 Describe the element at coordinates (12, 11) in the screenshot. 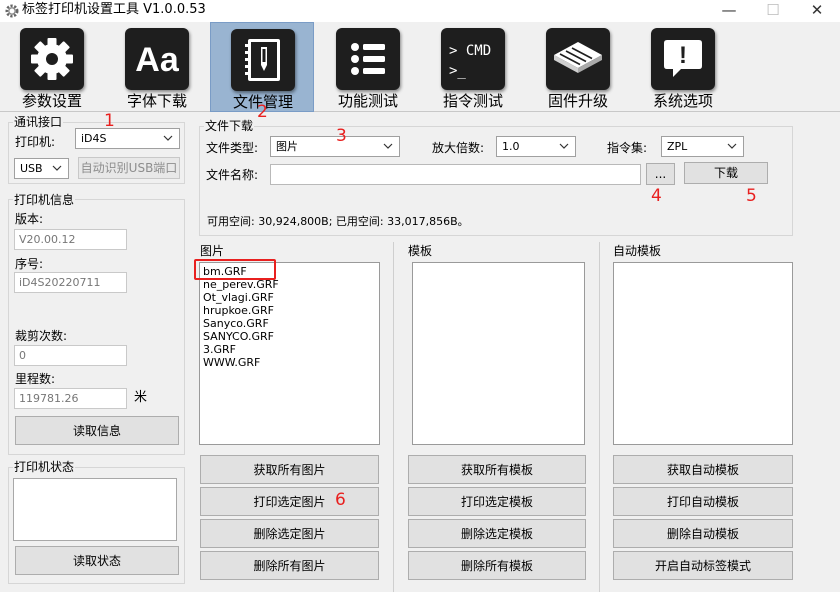

I see `gear-app-icon` at that location.